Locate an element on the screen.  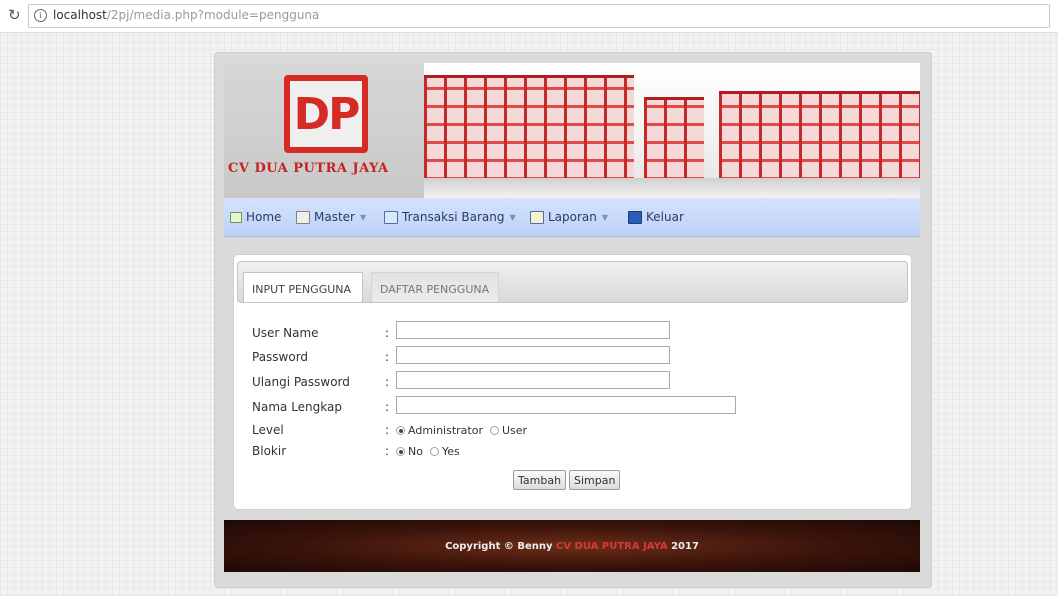
info-icon: i is located at coordinates (40, 15).